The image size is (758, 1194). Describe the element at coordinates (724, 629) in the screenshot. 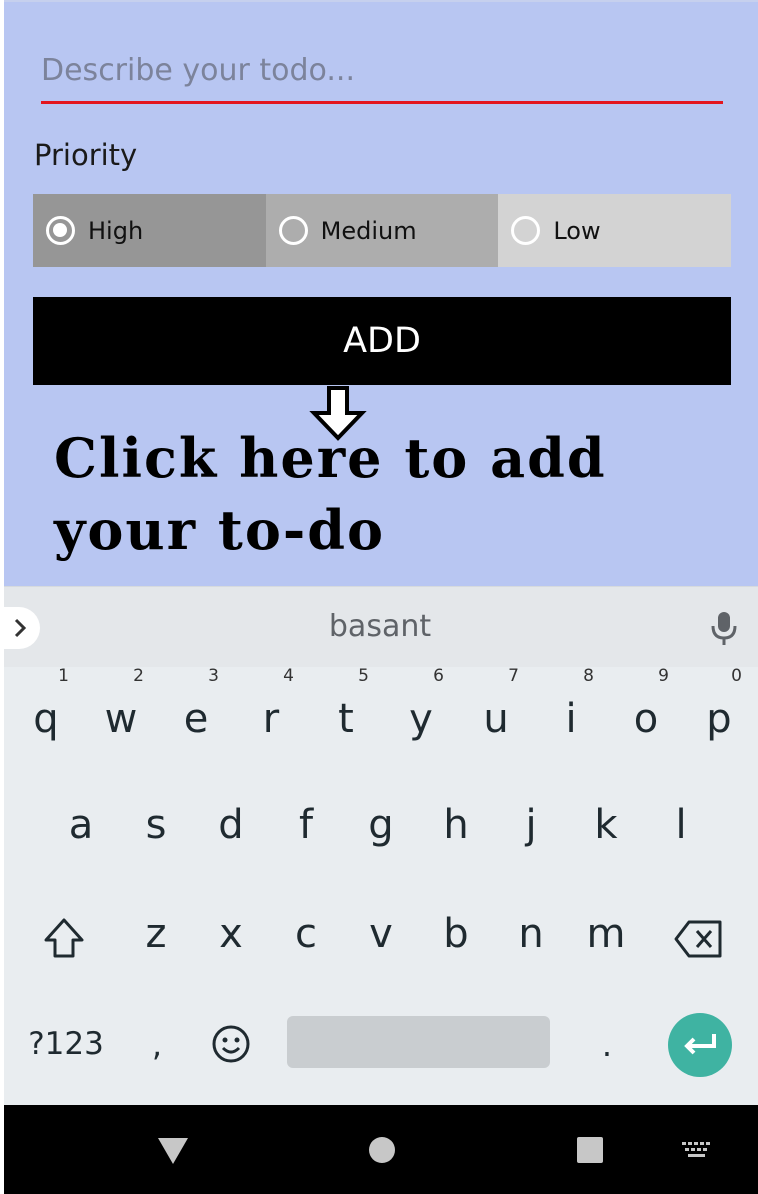

I see `mic-icon` at that location.